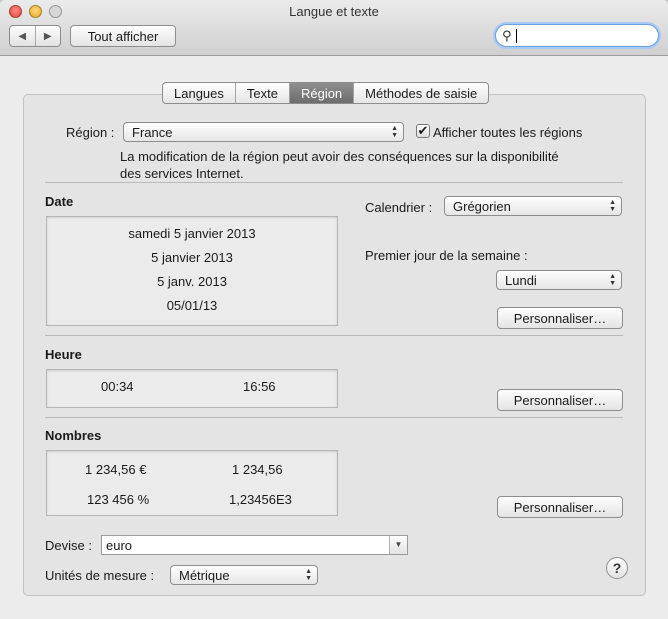  What do you see at coordinates (73, 435) in the screenshot?
I see `numbers-heading: Nombres` at bounding box center [73, 435].